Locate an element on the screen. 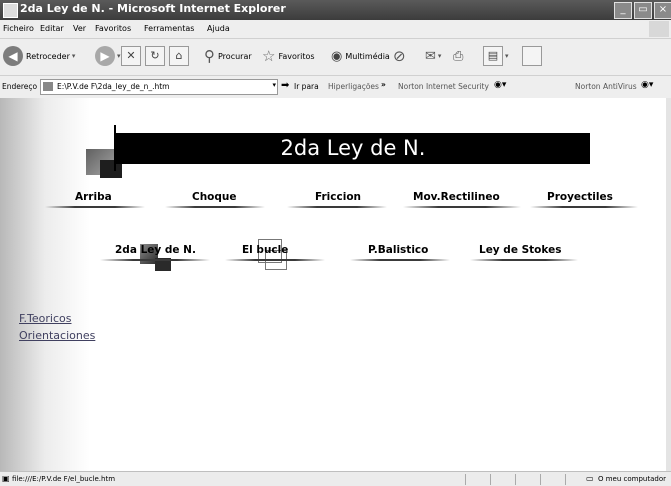  nav-link-friccion: Friccion is located at coordinates (338, 197).